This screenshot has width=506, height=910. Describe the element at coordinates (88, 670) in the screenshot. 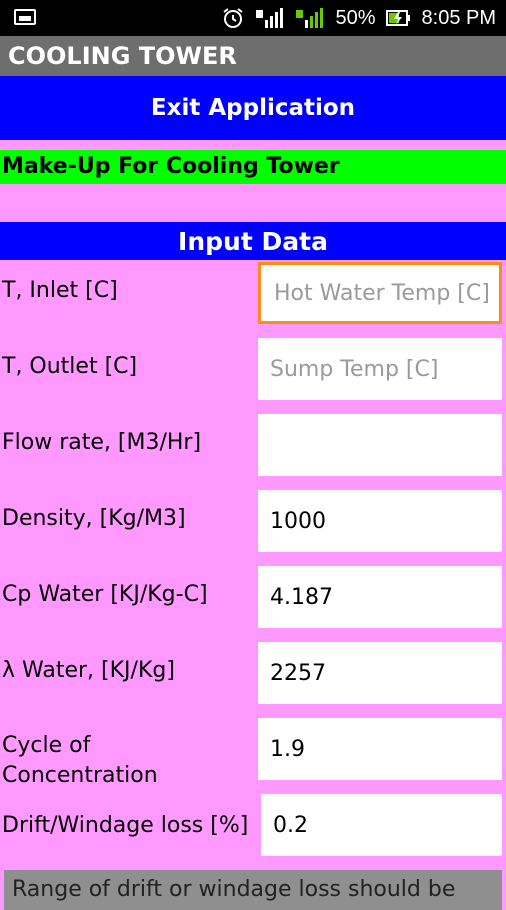

I see `label-lambda-water: λ Water, [KJ/Kg]` at that location.